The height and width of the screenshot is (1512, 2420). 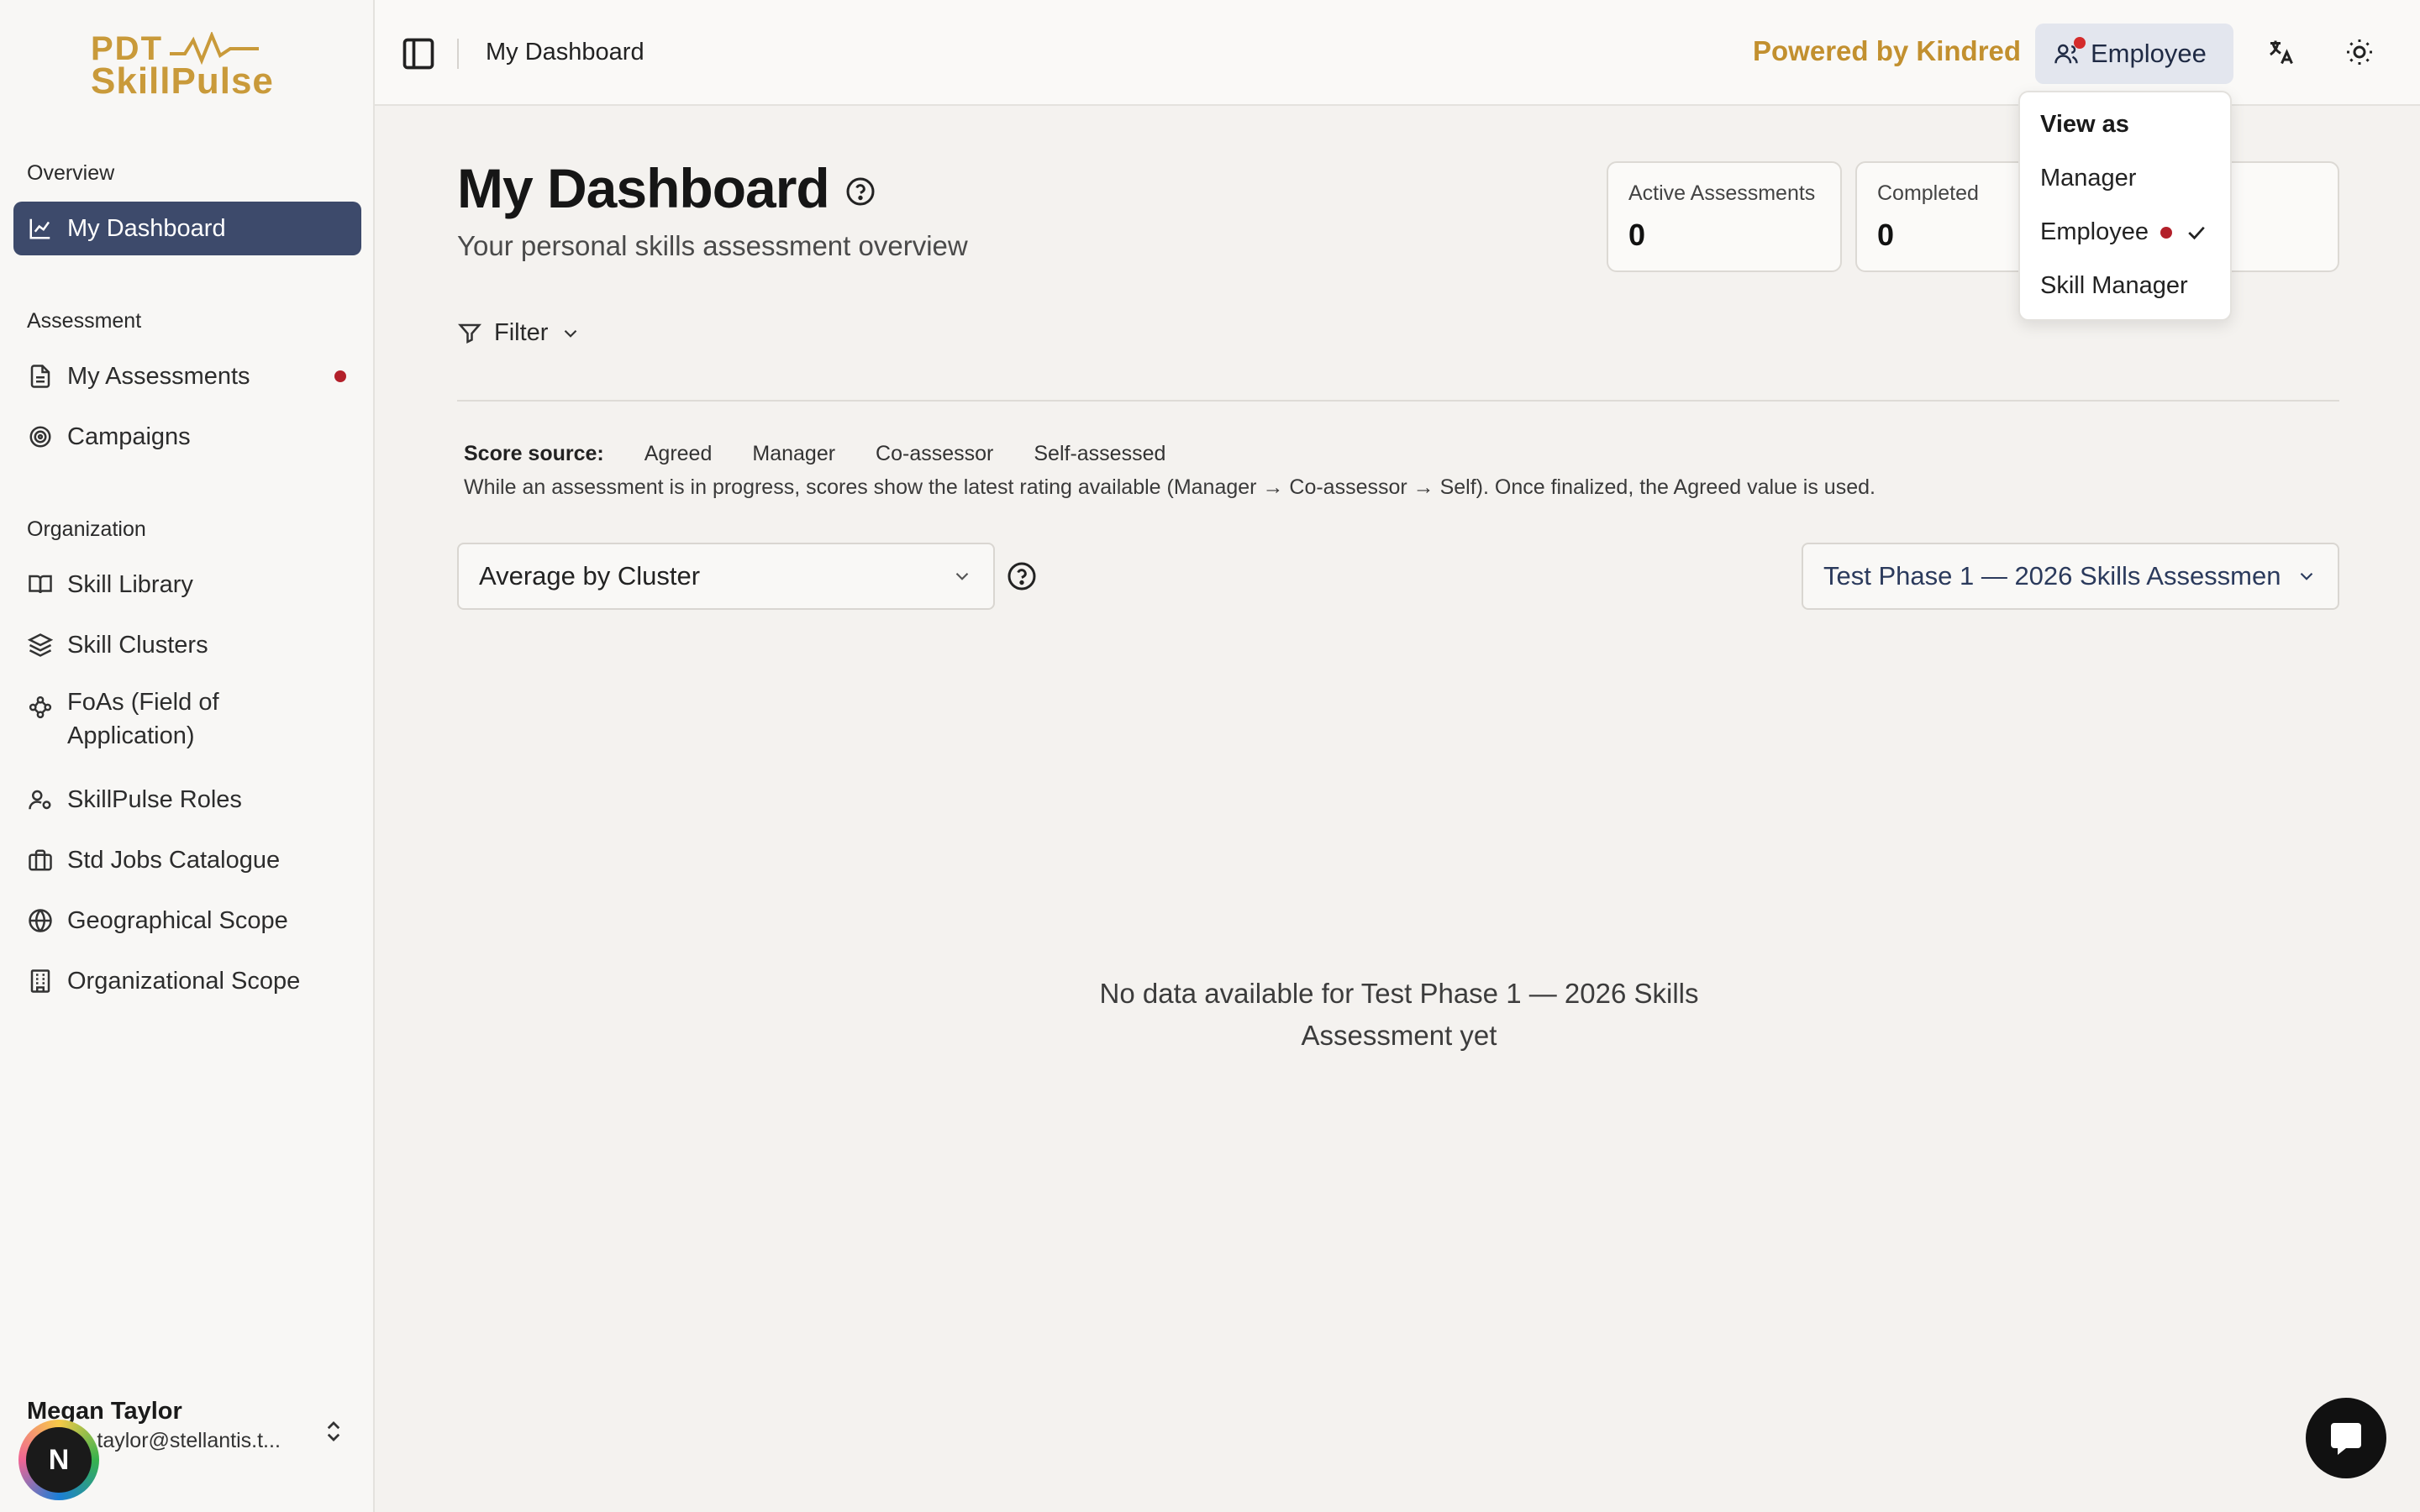 What do you see at coordinates (174, 860) in the screenshot?
I see `sidebar-item-label: Std Jobs Catalogue` at bounding box center [174, 860].